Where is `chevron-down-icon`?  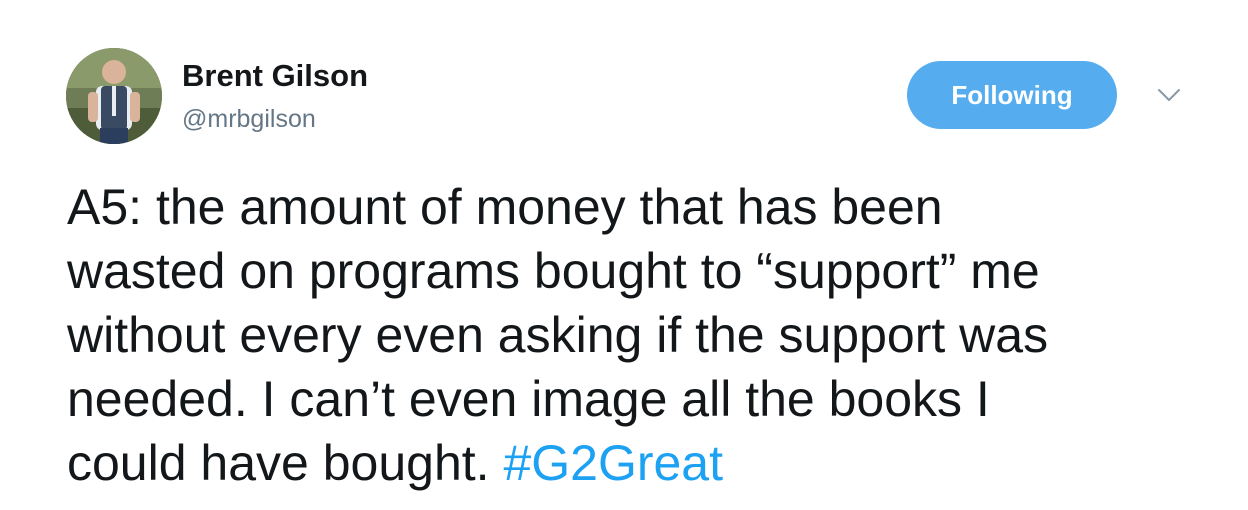 chevron-down-icon is located at coordinates (1169, 95).